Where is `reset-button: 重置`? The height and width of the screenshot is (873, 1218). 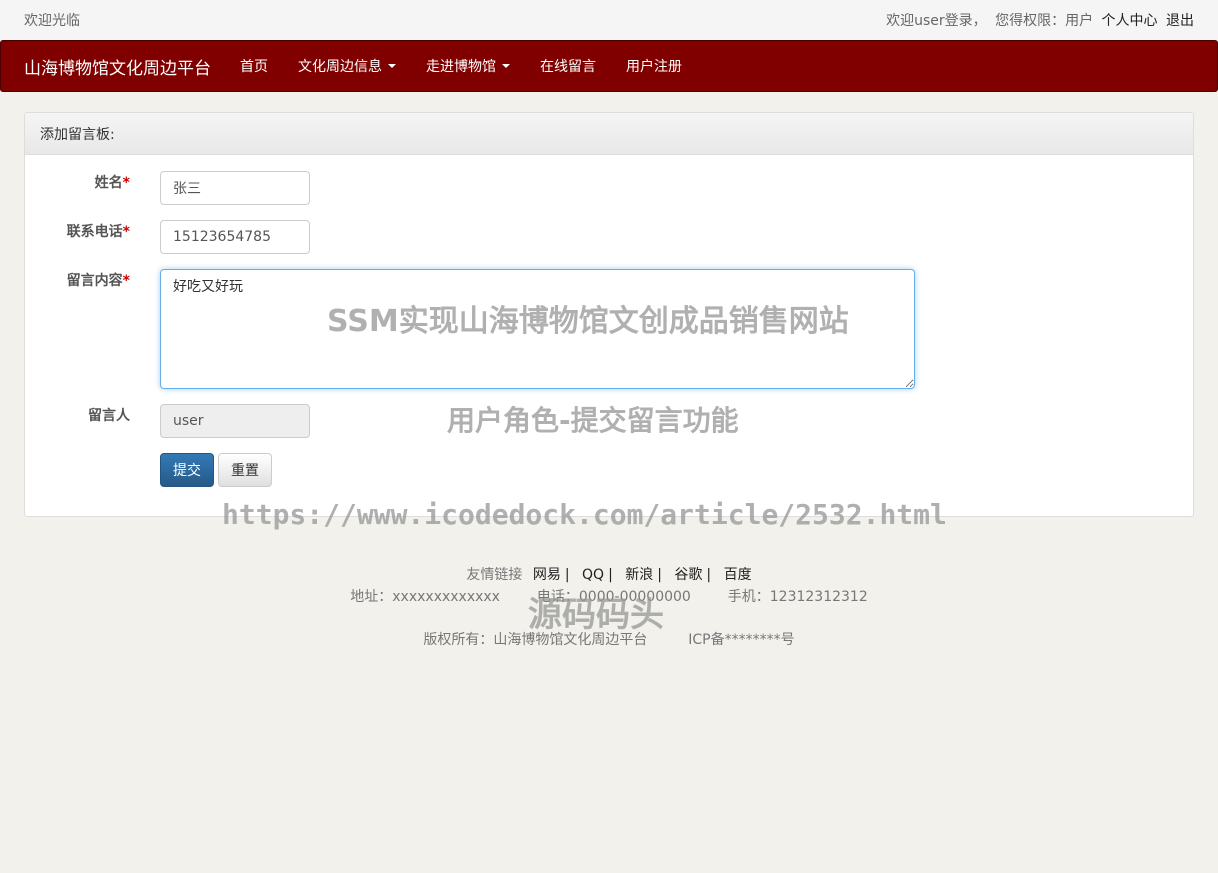 reset-button: 重置 is located at coordinates (245, 470).